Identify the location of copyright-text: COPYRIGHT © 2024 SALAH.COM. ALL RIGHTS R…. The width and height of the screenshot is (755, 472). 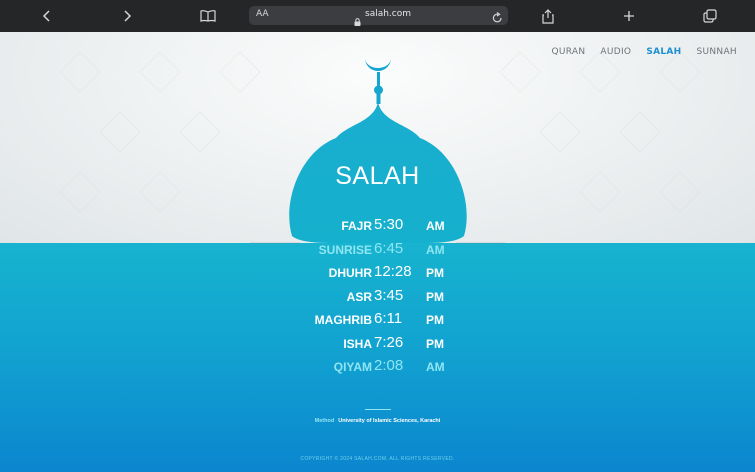
(377, 459).